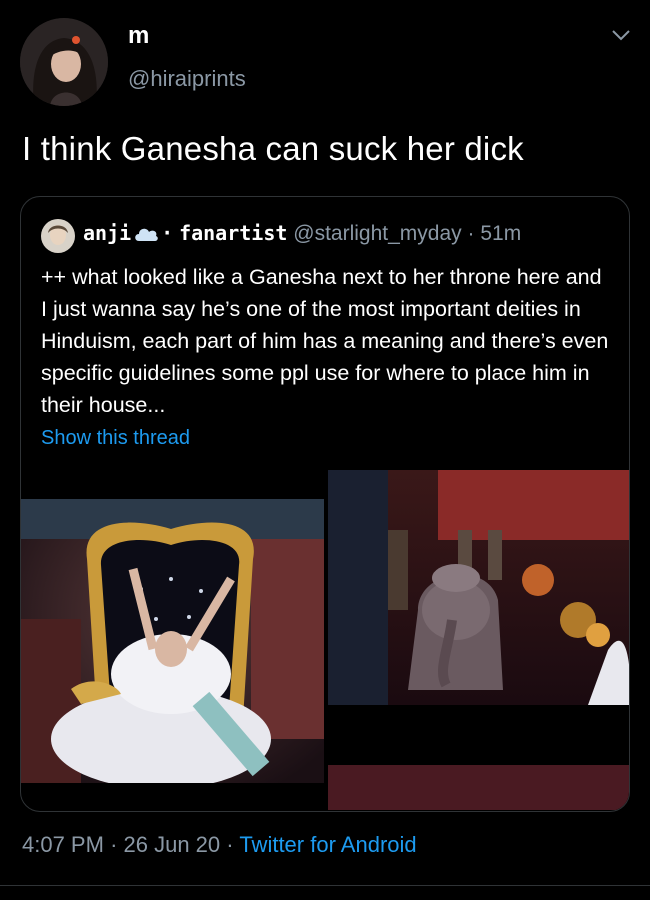  I want to click on avatar, so click(64, 62).